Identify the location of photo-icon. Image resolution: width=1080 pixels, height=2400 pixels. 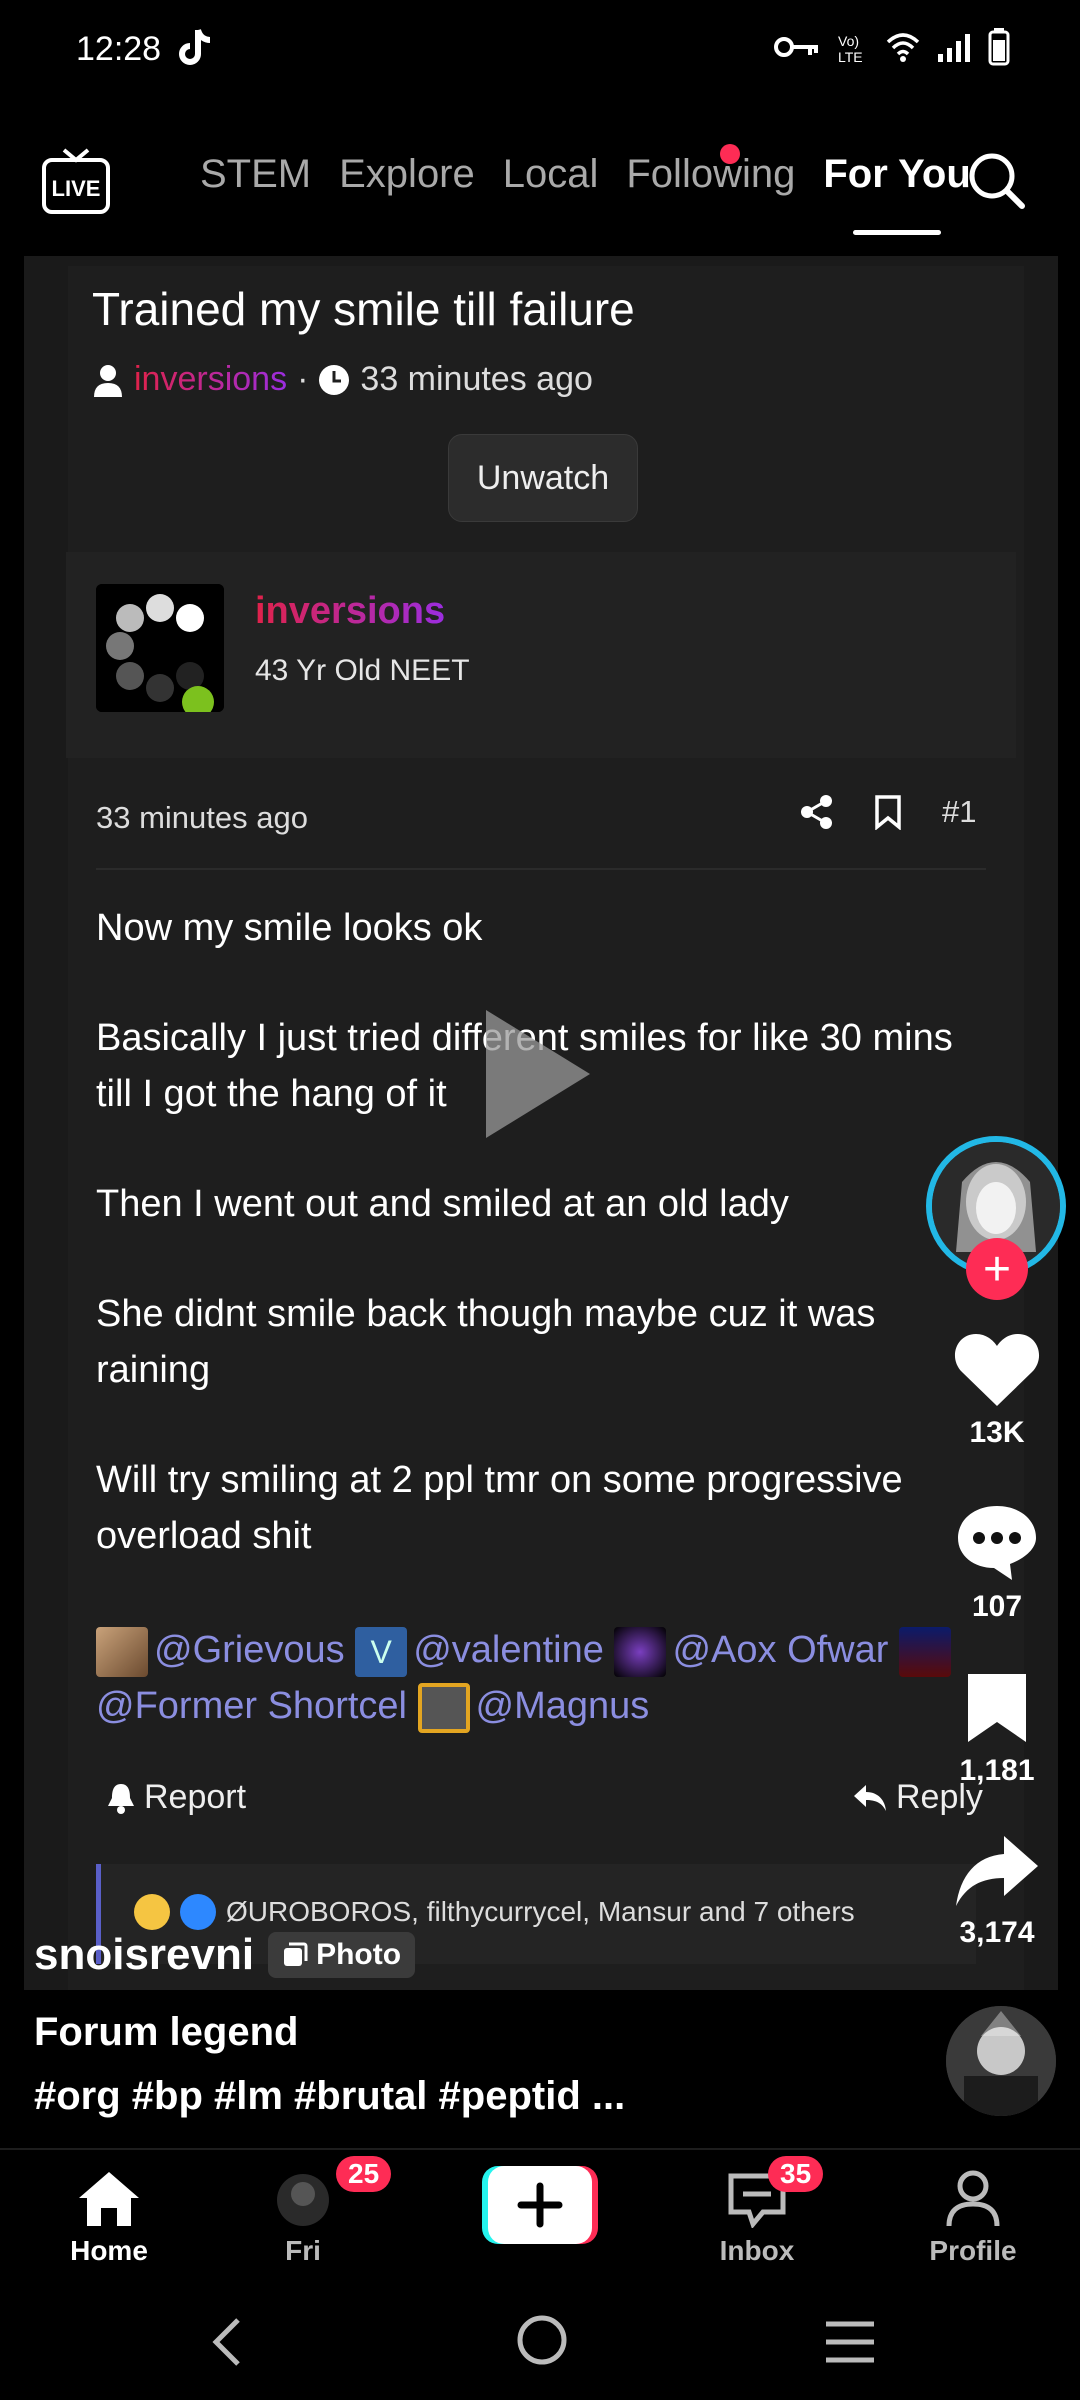
(296, 1954).